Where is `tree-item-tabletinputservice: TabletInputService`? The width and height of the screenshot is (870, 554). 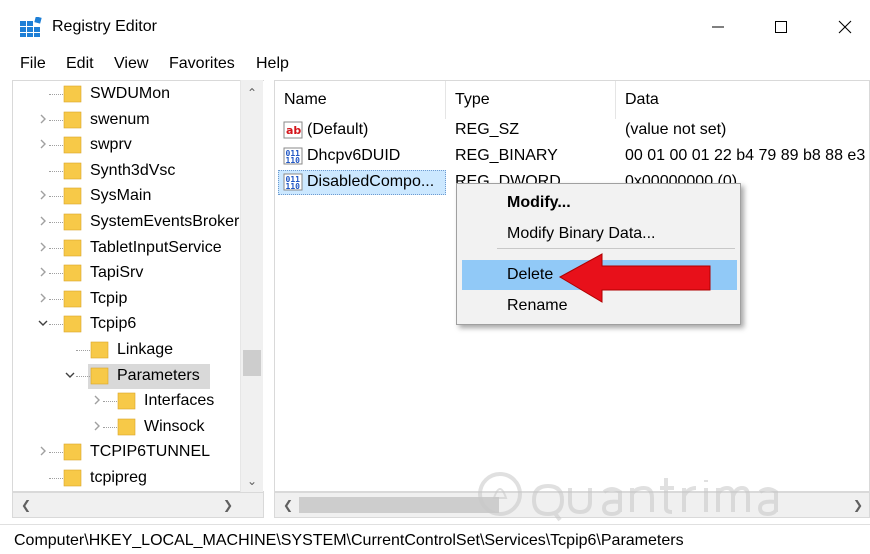
tree-item-tabletinputservice: TabletInputService is located at coordinates (128, 248).